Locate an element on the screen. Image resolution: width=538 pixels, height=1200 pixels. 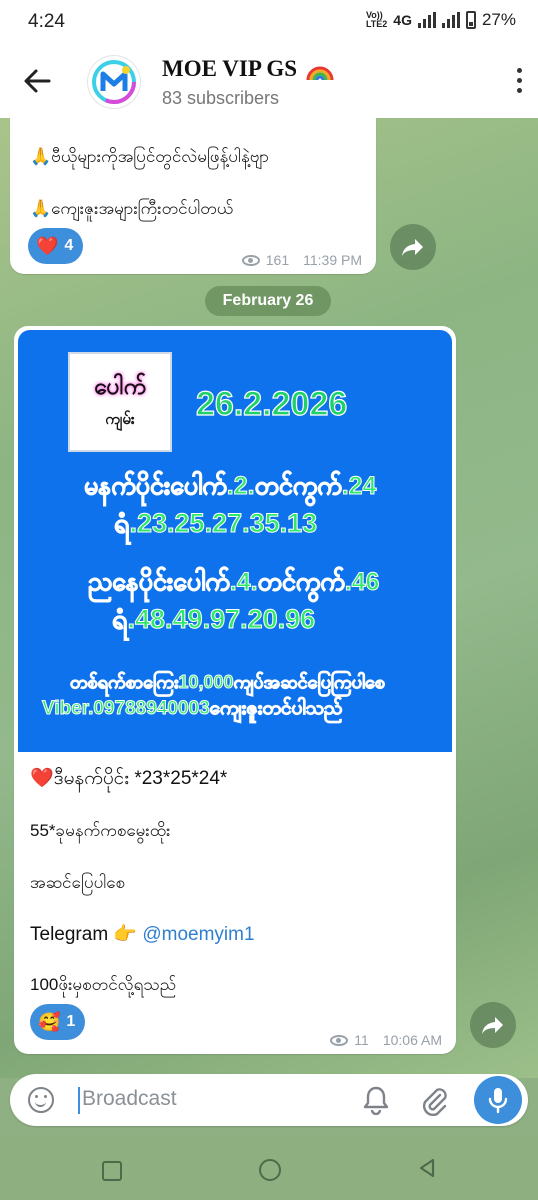
home-icon is located at coordinates (270, 1170).